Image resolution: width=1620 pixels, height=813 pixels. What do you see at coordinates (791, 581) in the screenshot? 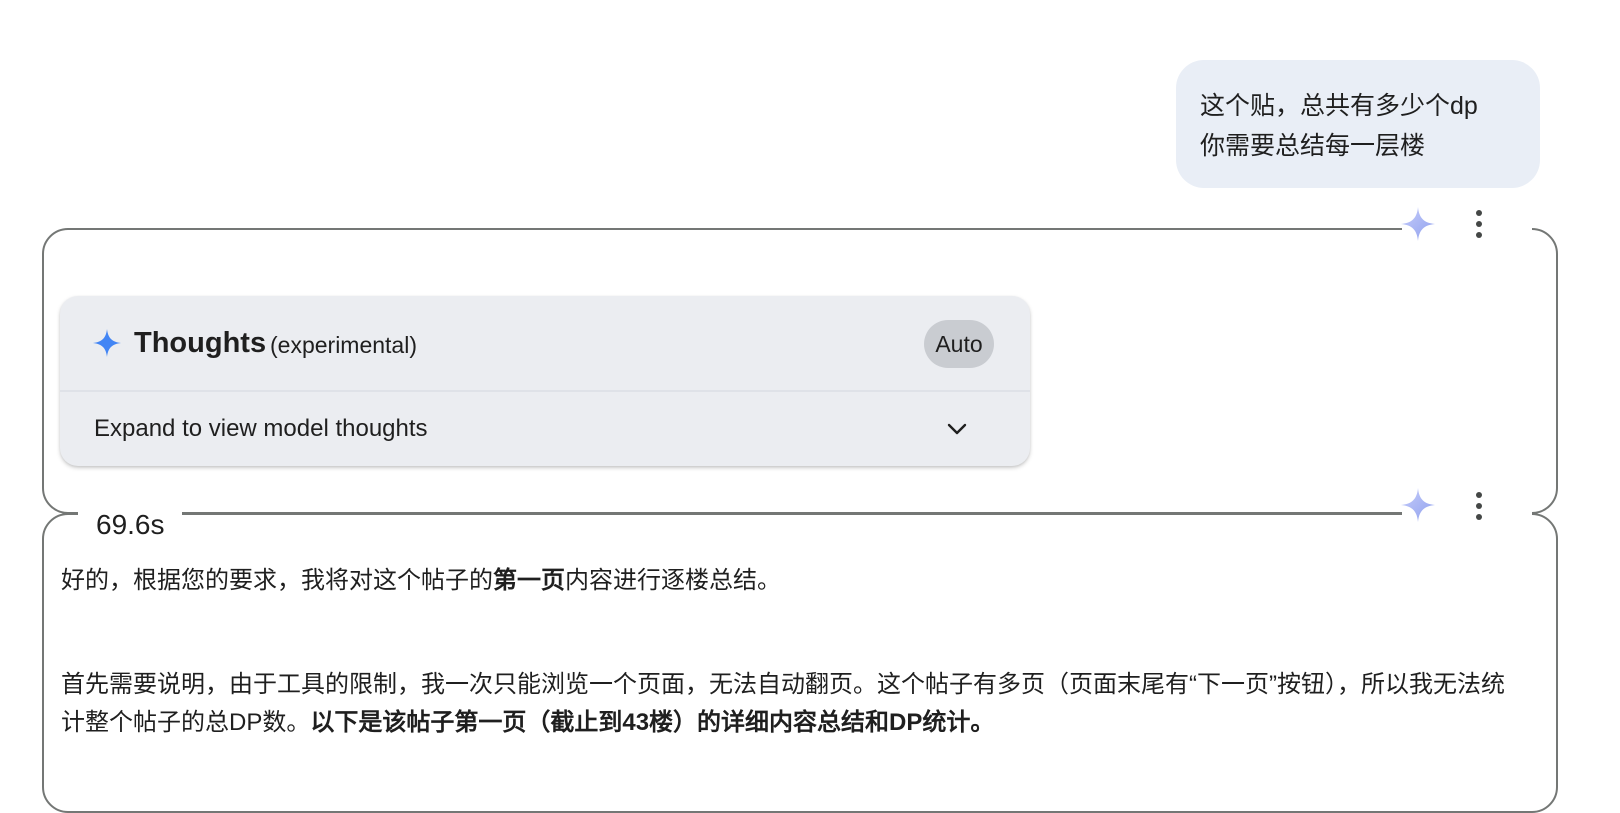
I see `response-paragraph-1: 好的，根据您的要求，我将对这个帖子的第一页内容进行逐楼总结。` at bounding box center [791, 581].